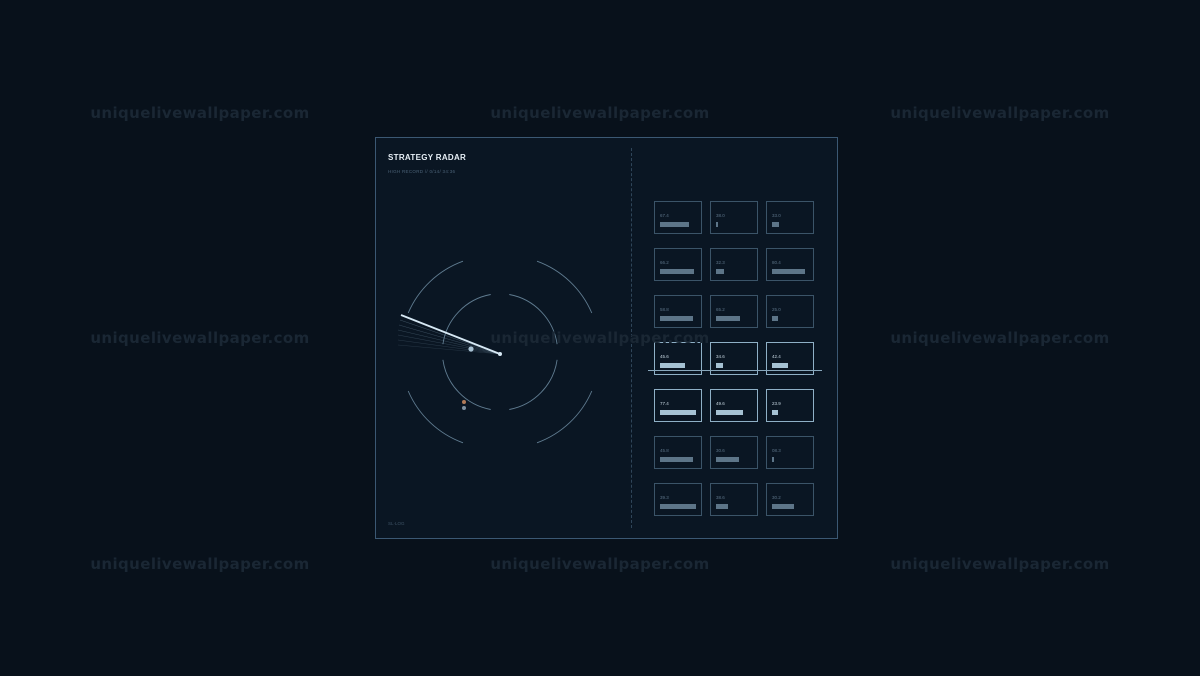  What do you see at coordinates (776, 450) in the screenshot?
I see `metric-tile-value: 08.3` at bounding box center [776, 450].